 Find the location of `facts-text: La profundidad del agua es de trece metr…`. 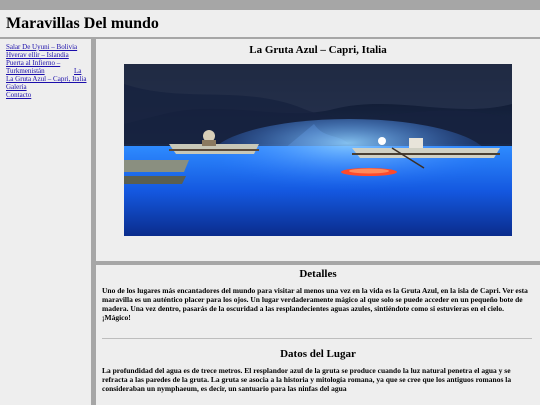

facts-text: La profundidad del agua es de trece metr… is located at coordinates (307, 379).